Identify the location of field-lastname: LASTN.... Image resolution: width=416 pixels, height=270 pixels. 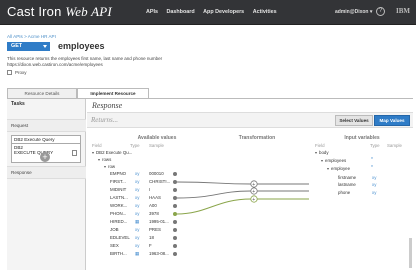
(119, 197).